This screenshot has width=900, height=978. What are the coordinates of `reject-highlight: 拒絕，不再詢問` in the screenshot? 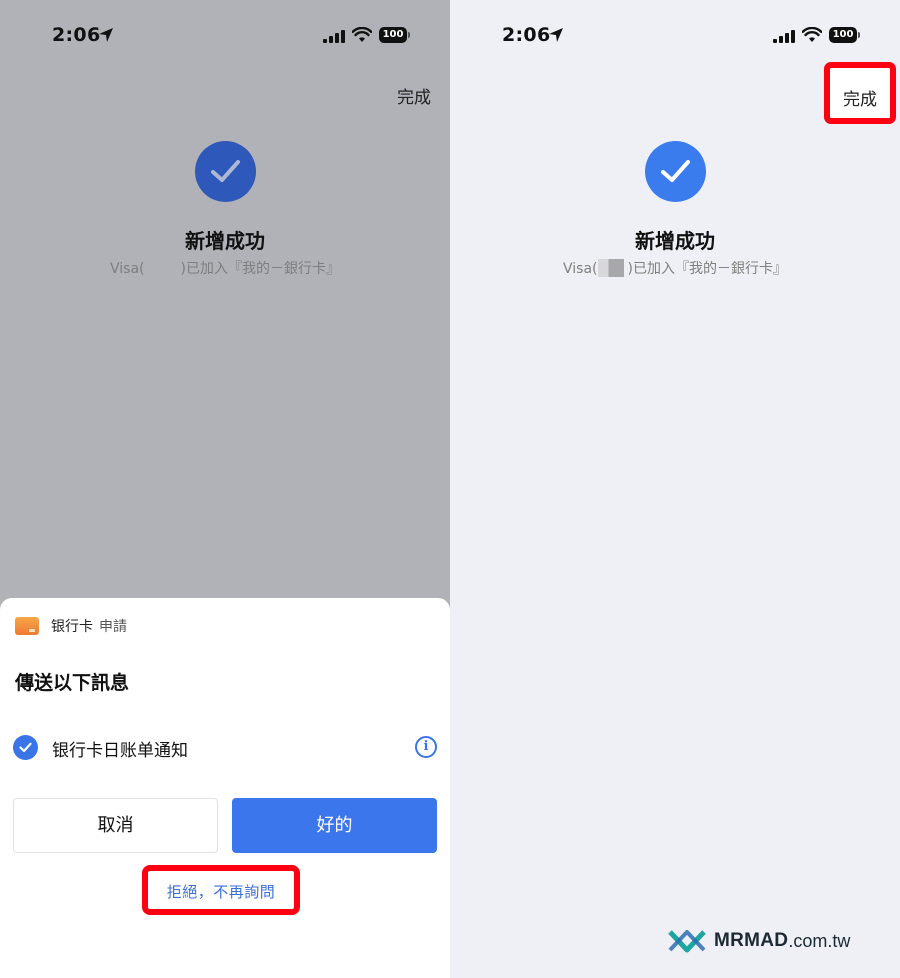 It's located at (221, 890).